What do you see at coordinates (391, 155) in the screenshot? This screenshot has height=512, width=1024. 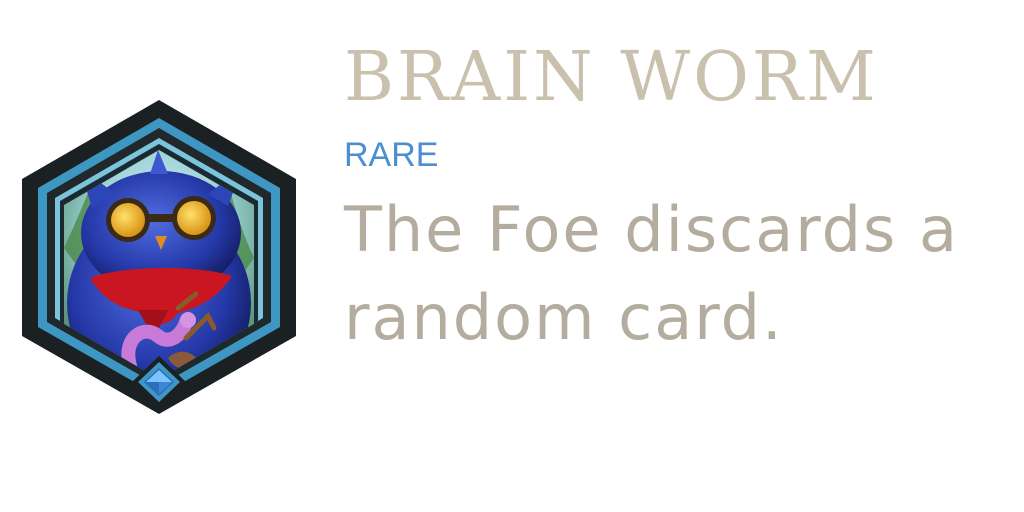 I see `card-rarity-label: RARE` at bounding box center [391, 155].